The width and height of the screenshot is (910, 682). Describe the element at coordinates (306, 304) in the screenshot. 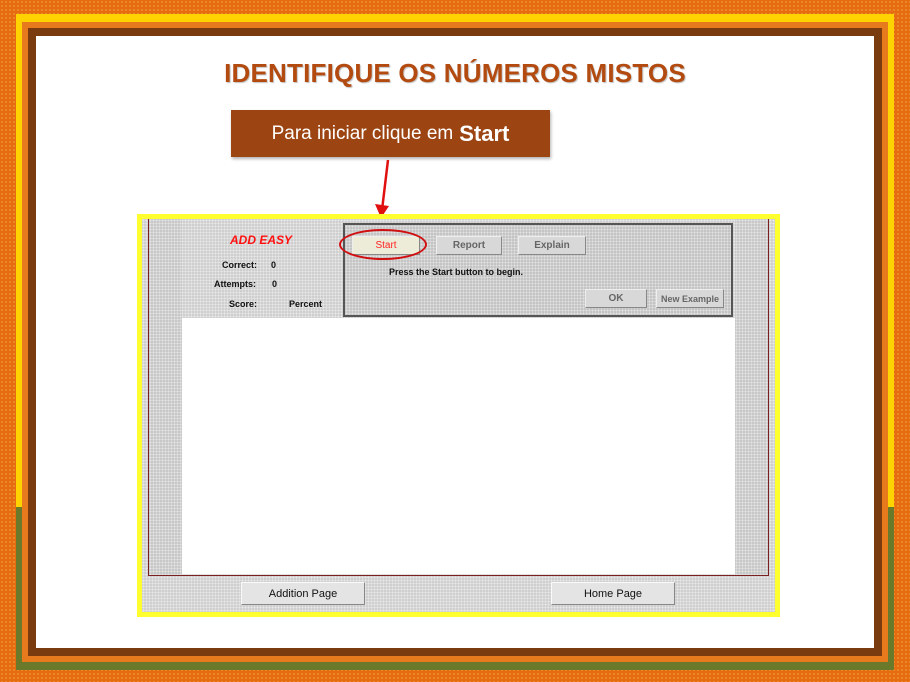

I see `score-value: Percent` at that location.